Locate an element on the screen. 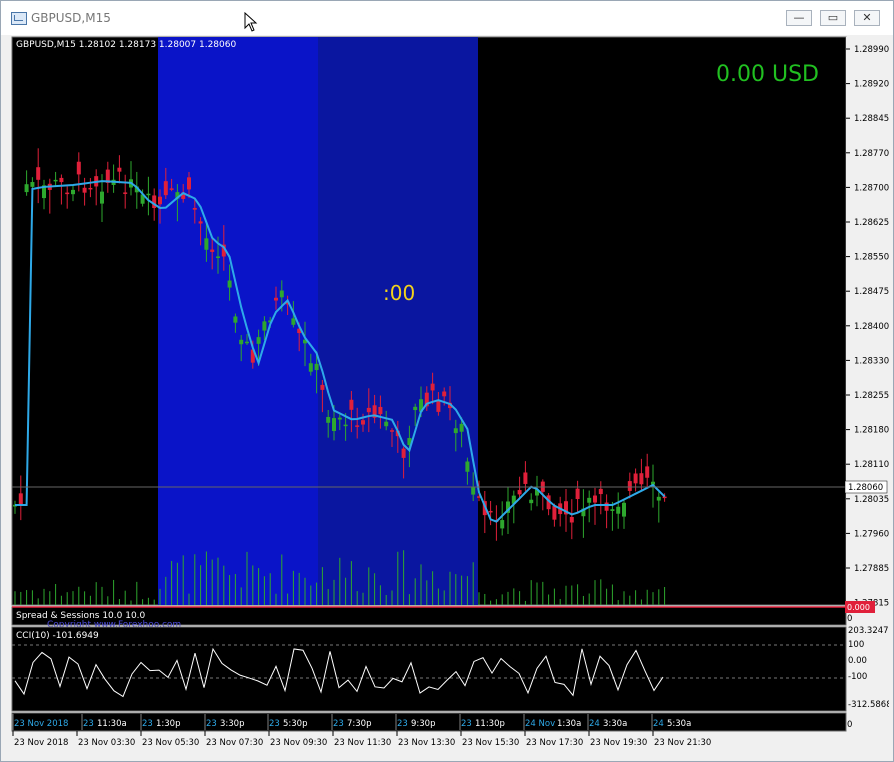  time-axis-label: 23 Nov 11:30 is located at coordinates (362, 743).